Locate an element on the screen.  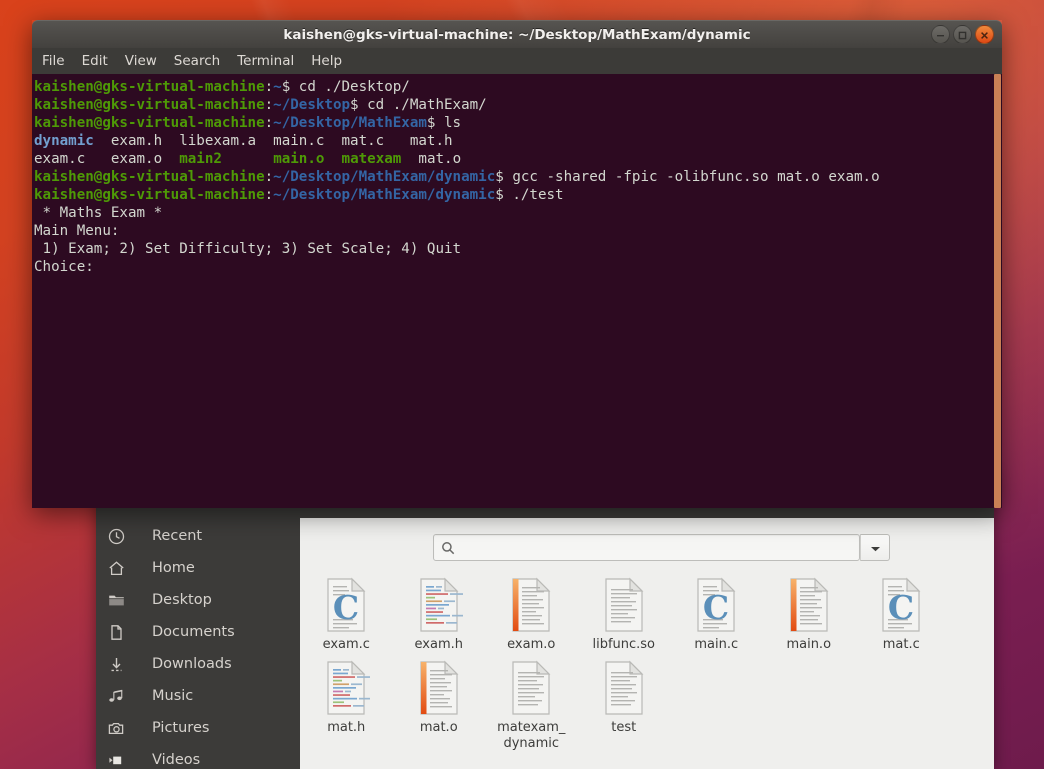
sidebar-item-downloads: Downloads is located at coordinates (198, 664).